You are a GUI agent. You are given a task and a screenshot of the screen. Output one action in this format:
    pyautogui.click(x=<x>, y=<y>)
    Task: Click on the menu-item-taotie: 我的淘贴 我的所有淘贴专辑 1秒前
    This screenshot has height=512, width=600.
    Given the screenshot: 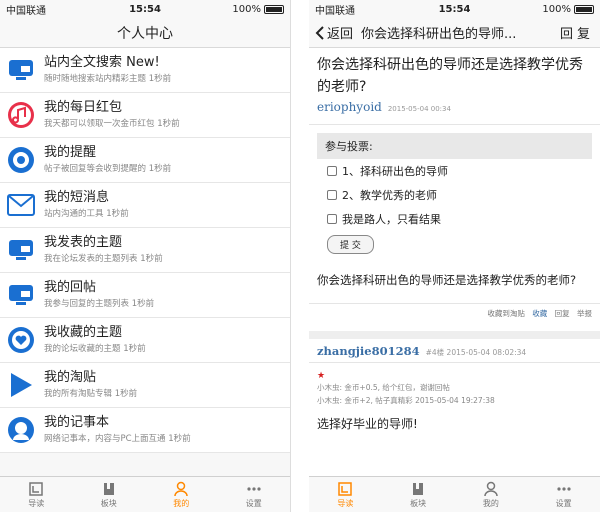 What is the action you would take?
    pyautogui.click(x=145, y=385)
    